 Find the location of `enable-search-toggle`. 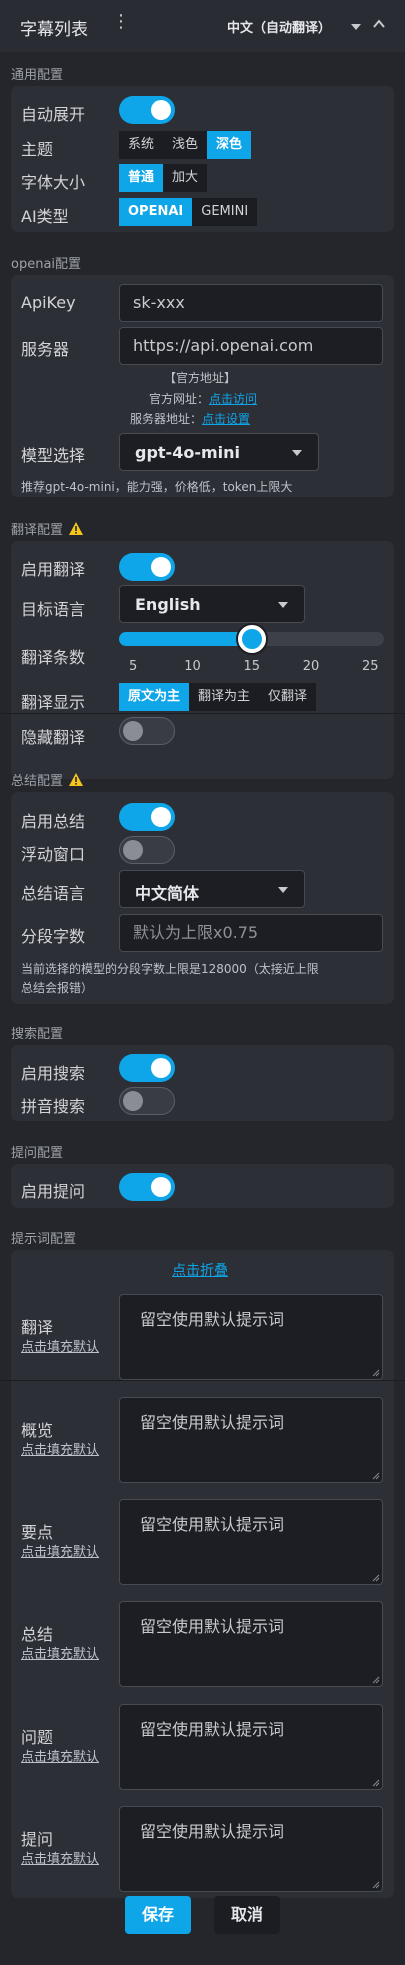

enable-search-toggle is located at coordinates (147, 1068).